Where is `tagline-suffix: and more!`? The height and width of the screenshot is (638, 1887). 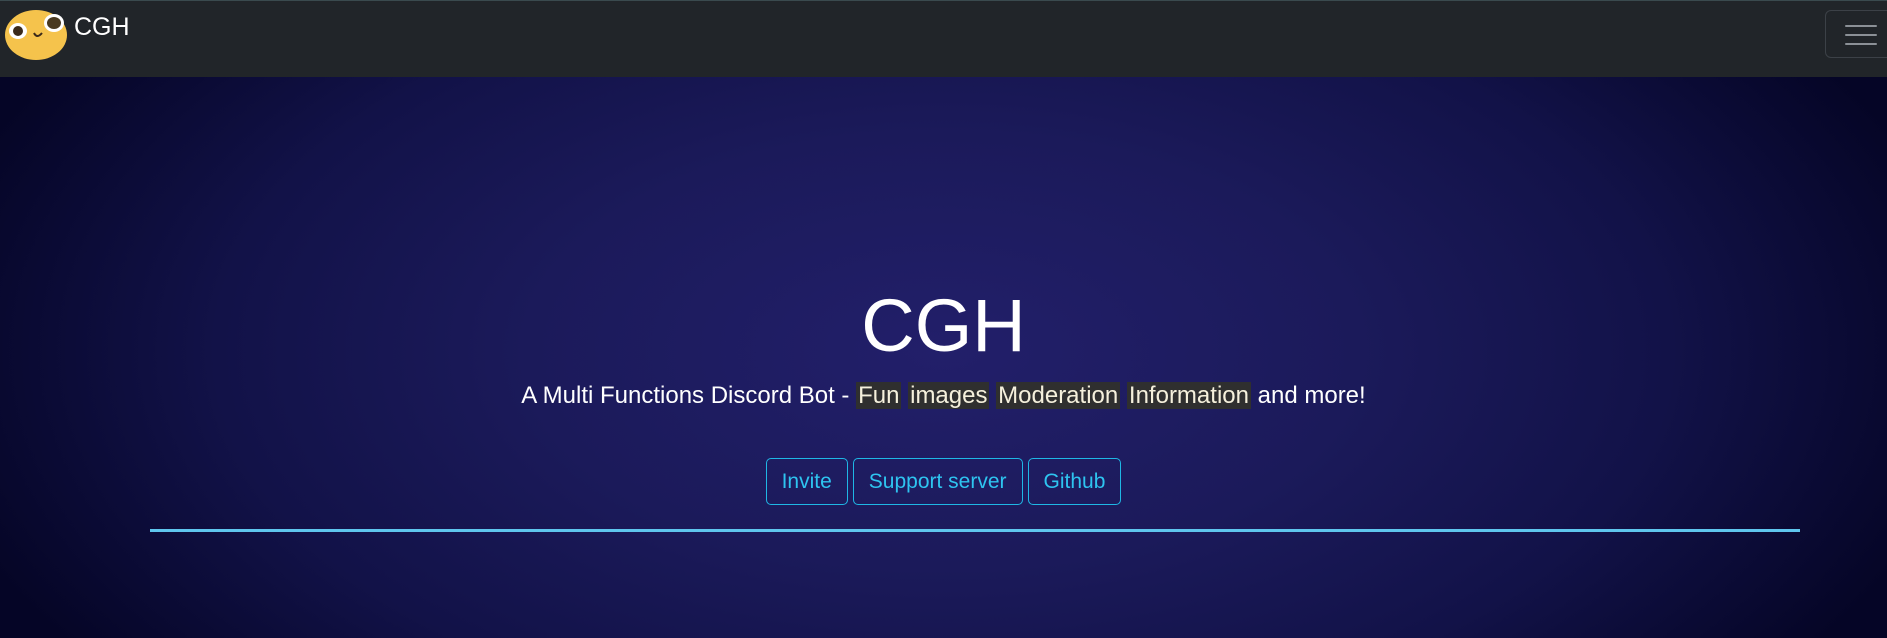
tagline-suffix: and more! is located at coordinates (1308, 395).